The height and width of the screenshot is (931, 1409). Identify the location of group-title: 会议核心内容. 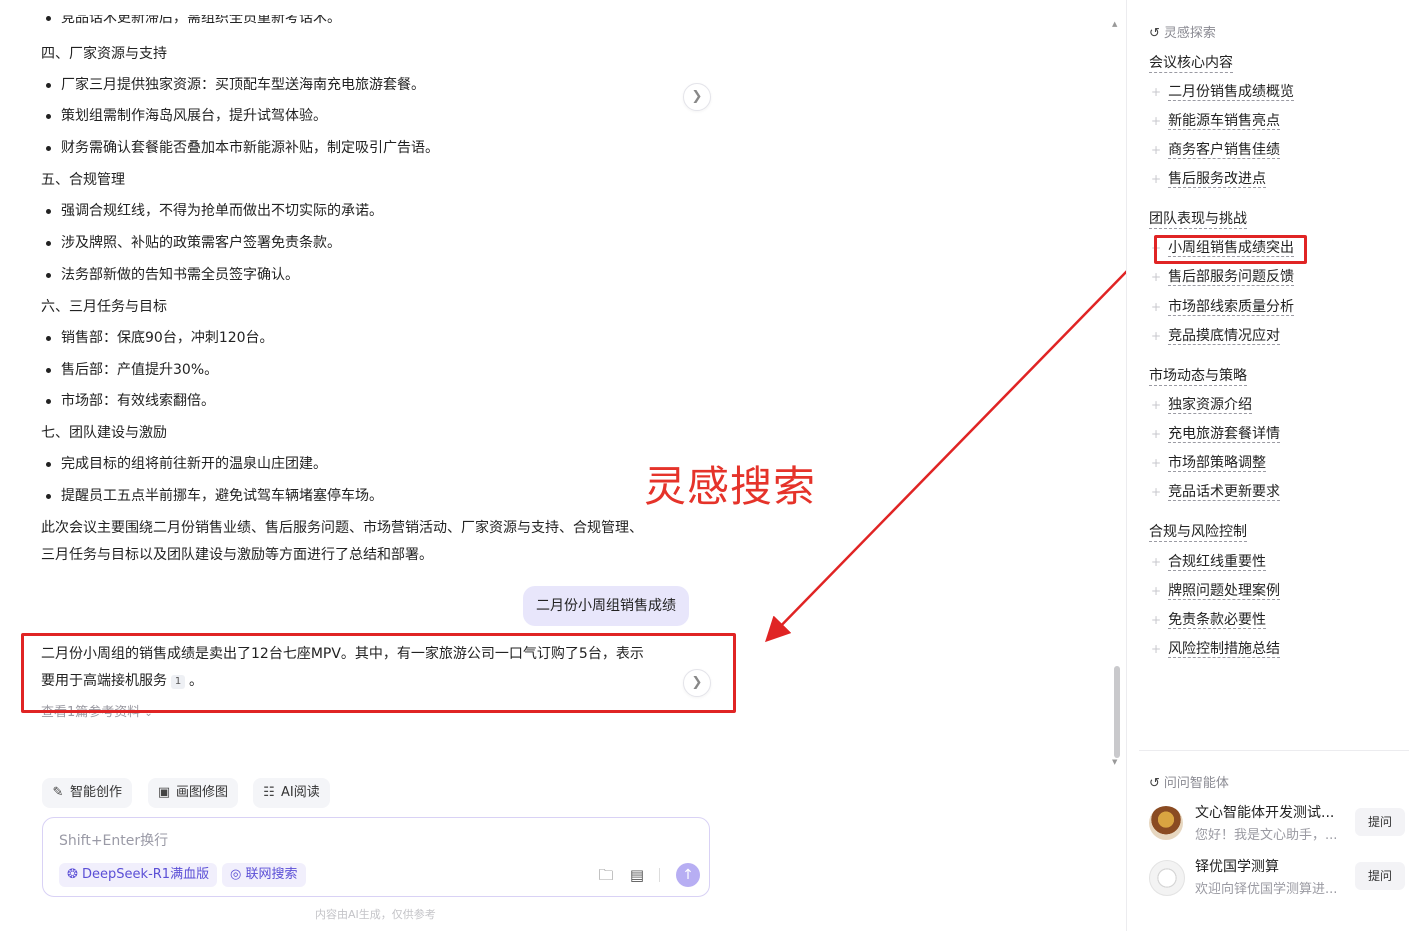
(1191, 63).